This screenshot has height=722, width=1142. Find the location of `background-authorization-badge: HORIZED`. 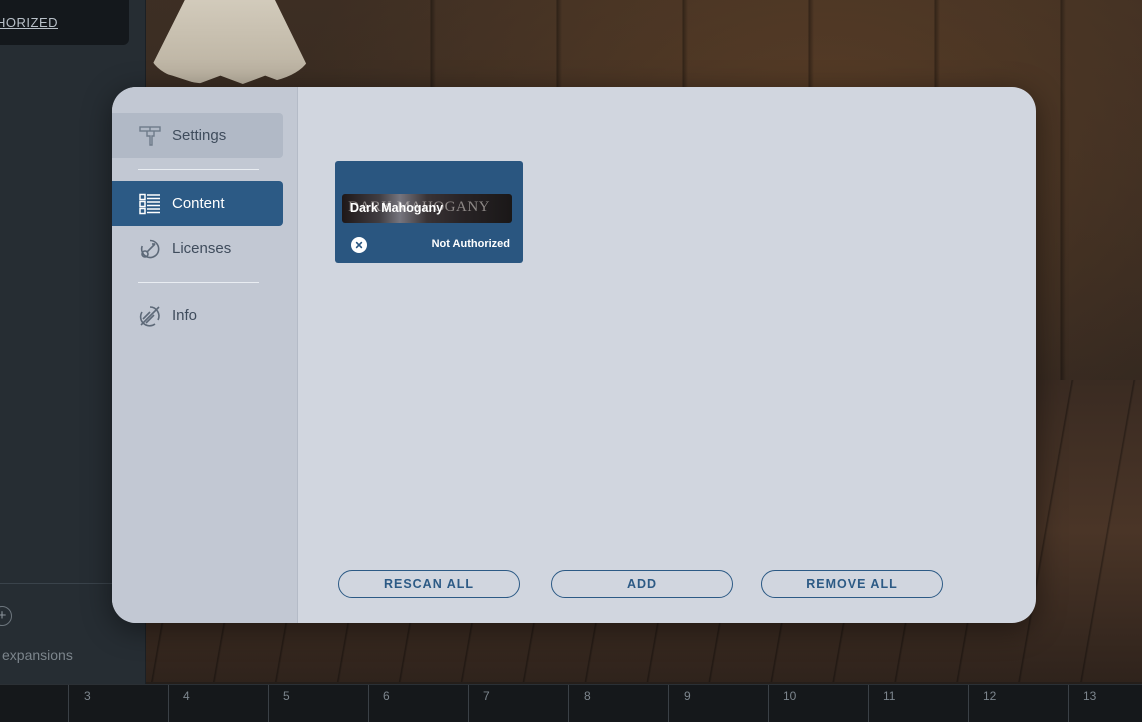

background-authorization-badge: HORIZED is located at coordinates (64, 22).